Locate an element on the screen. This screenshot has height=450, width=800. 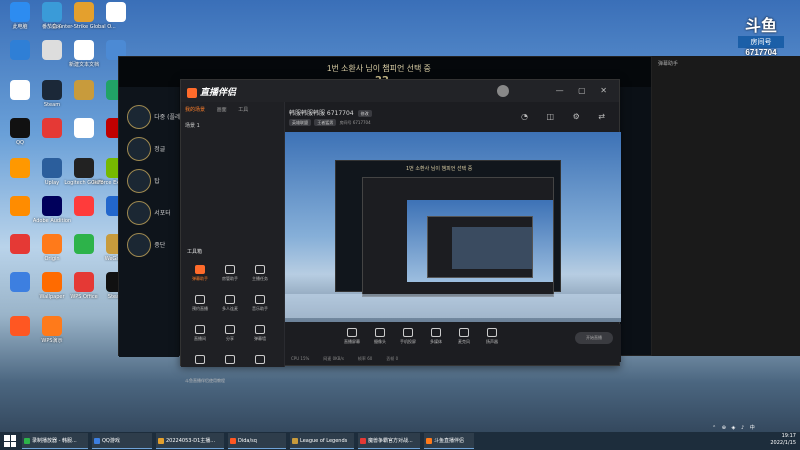
source-button: 多媒体 is located at coordinates (436, 335).